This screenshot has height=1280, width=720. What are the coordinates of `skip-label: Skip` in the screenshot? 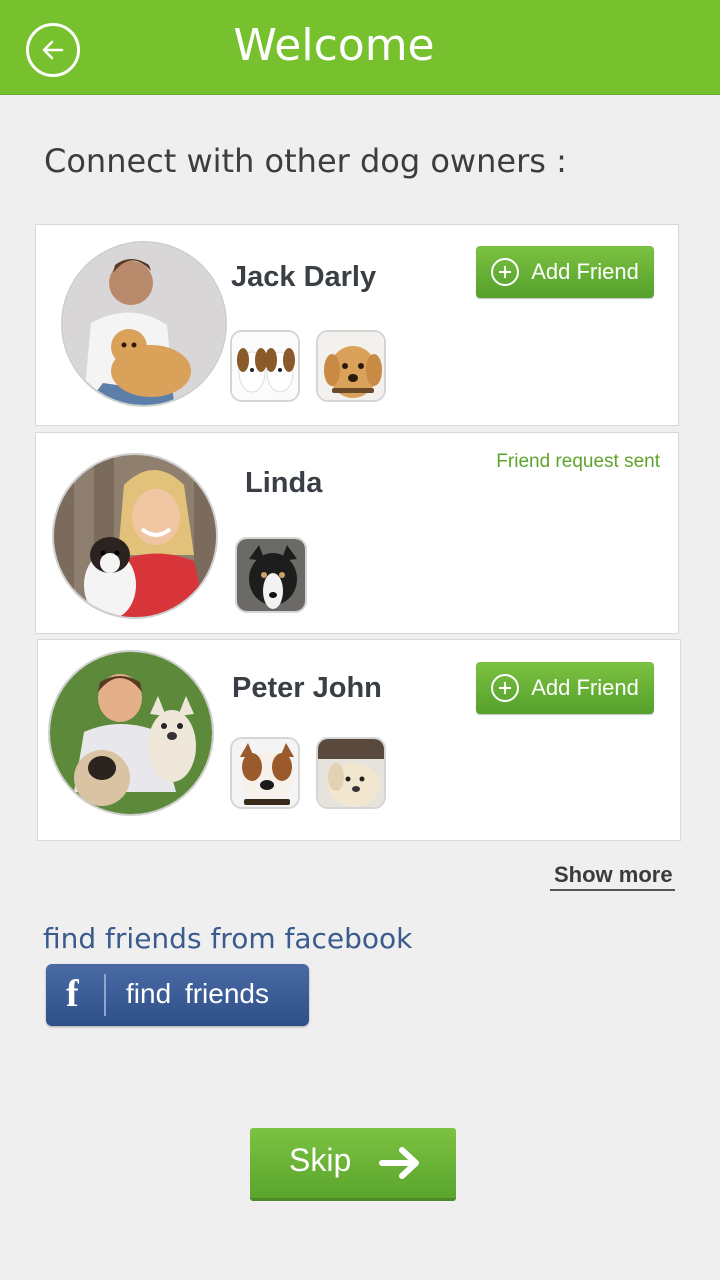 It's located at (320, 1160).